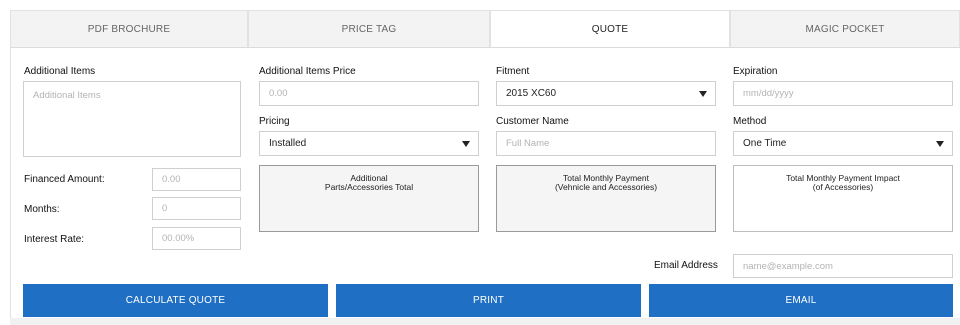  I want to click on fitment-select-value: 2015 XC60, so click(531, 93).